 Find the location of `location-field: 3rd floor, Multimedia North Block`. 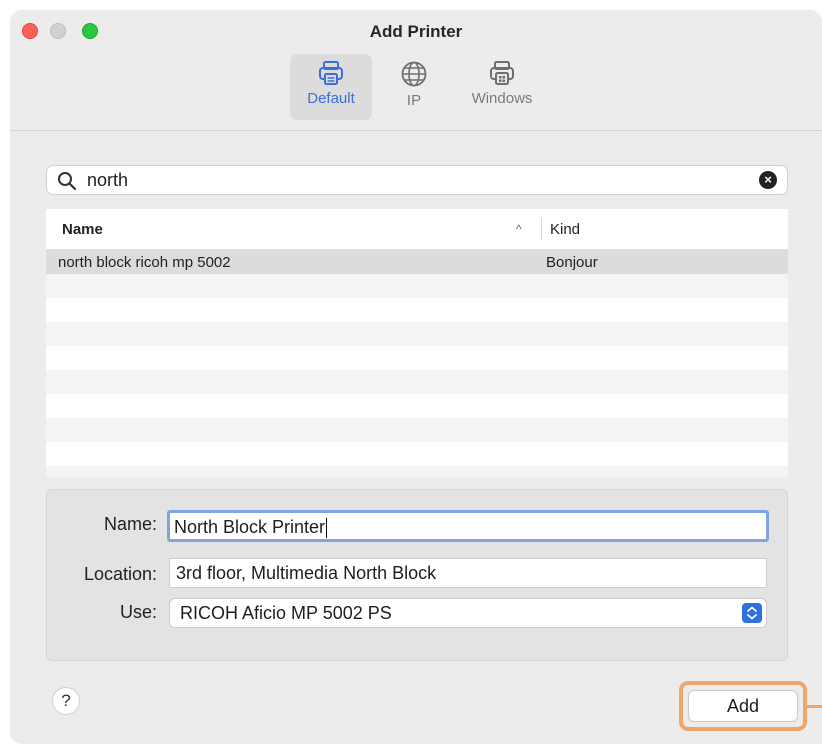

location-field: 3rd floor, Multimedia North Block is located at coordinates (468, 573).